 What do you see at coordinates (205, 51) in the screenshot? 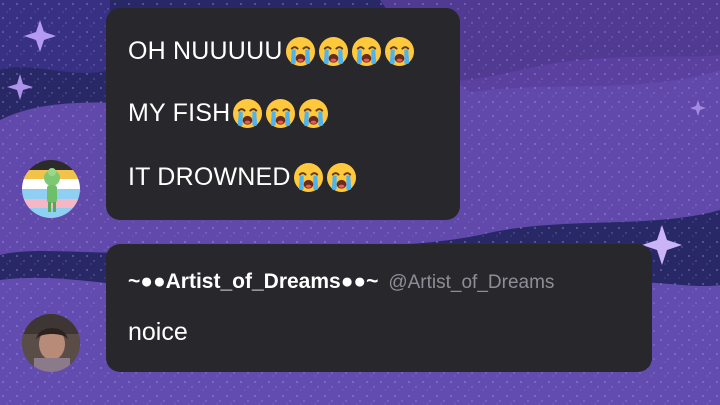
I see `message-text: OH NUUUUU` at bounding box center [205, 51].